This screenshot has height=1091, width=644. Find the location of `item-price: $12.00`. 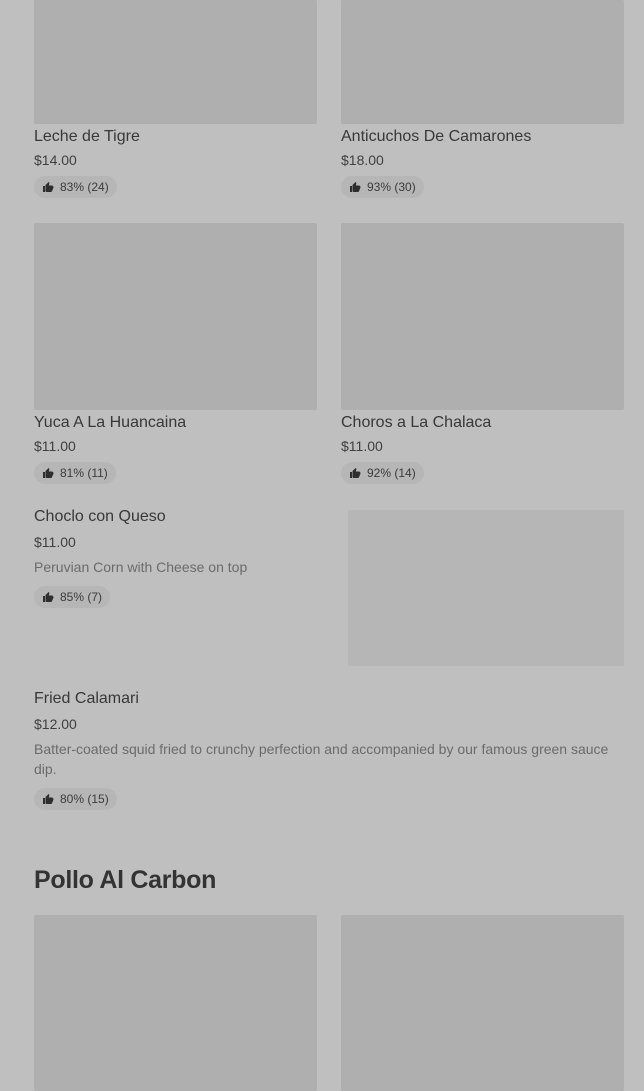

item-price: $12.00 is located at coordinates (55, 724).